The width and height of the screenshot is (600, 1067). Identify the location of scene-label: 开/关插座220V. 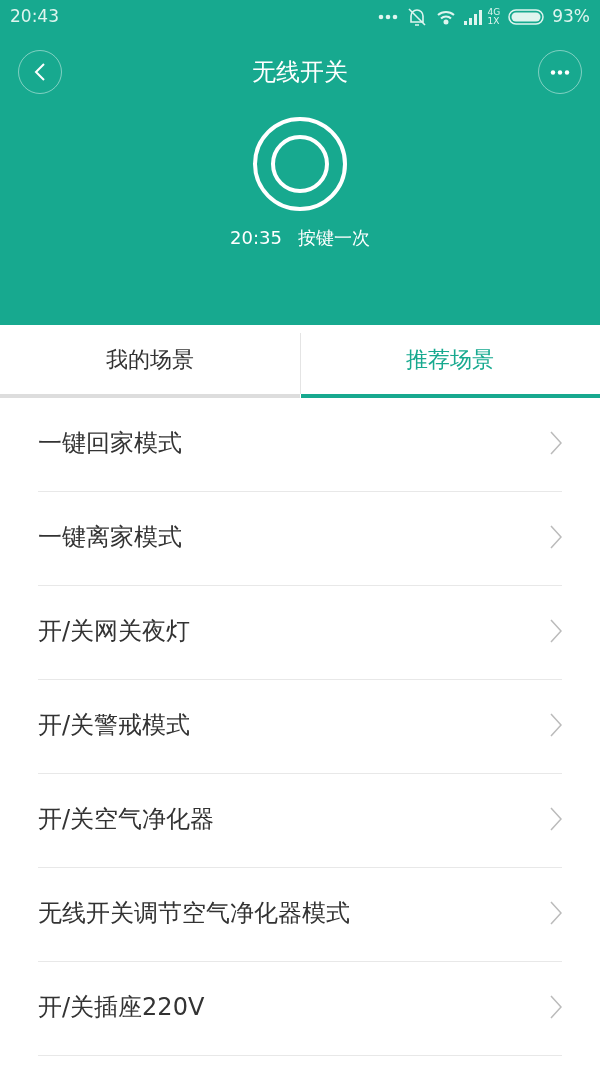
(121, 1006).